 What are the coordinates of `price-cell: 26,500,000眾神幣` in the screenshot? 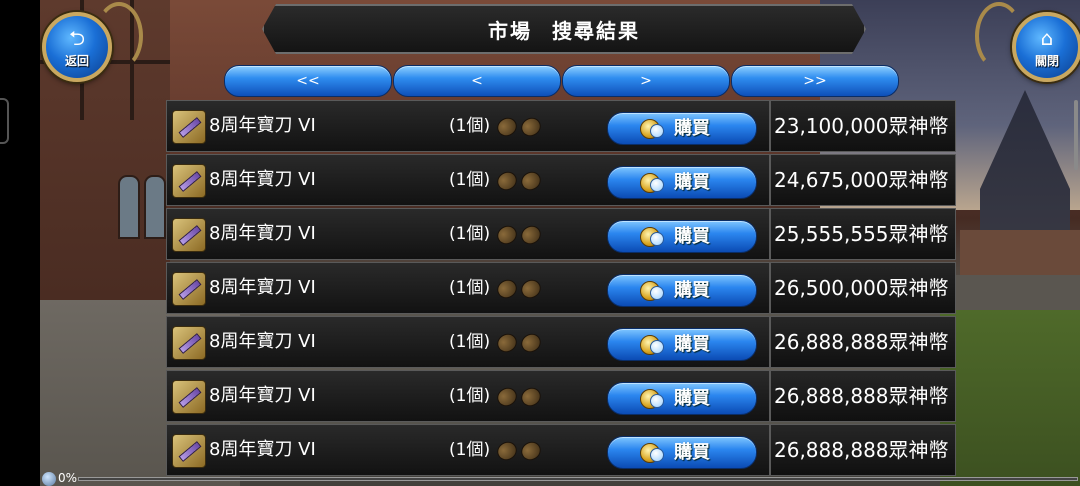 It's located at (863, 288).